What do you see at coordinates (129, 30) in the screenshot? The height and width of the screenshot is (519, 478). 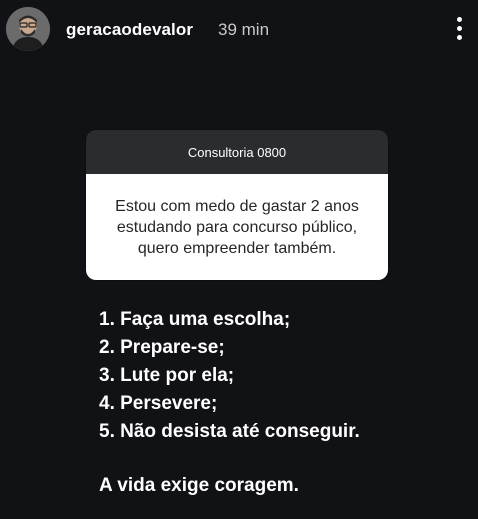 I see `username: geracaodevalor` at bounding box center [129, 30].